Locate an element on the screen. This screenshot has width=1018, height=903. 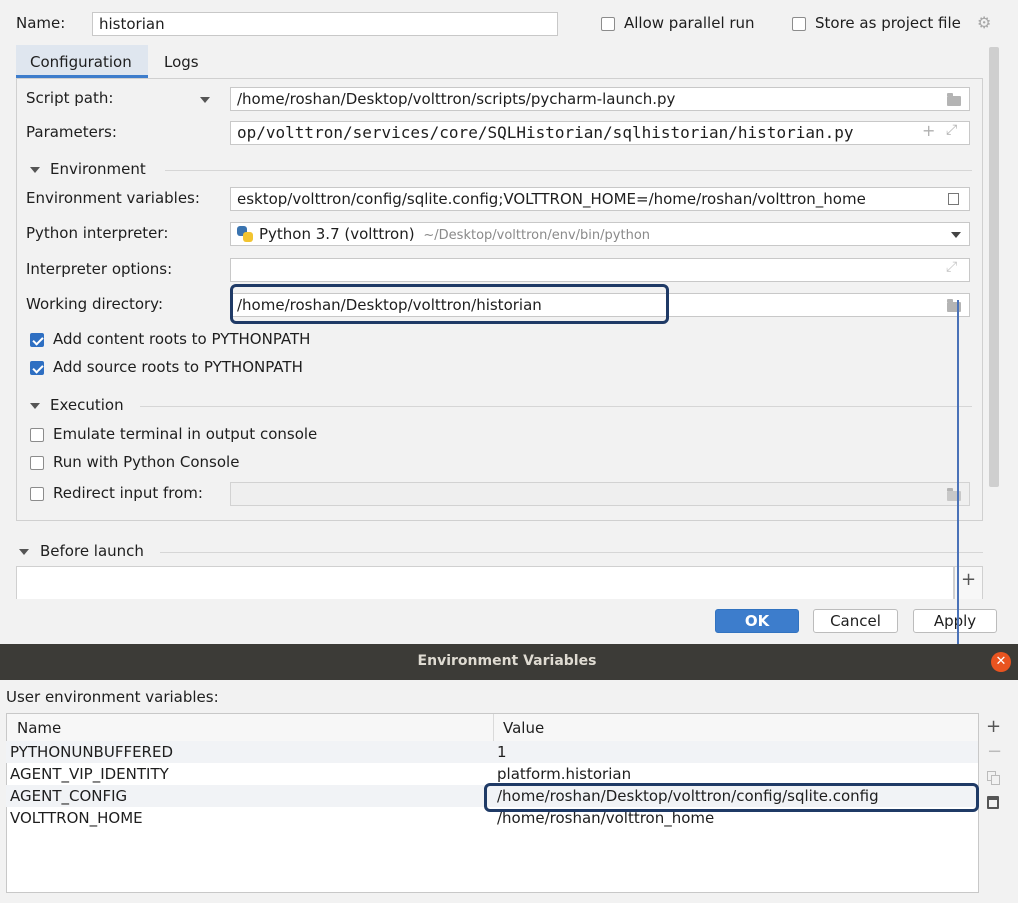
var-value: 1 is located at coordinates (502, 752).